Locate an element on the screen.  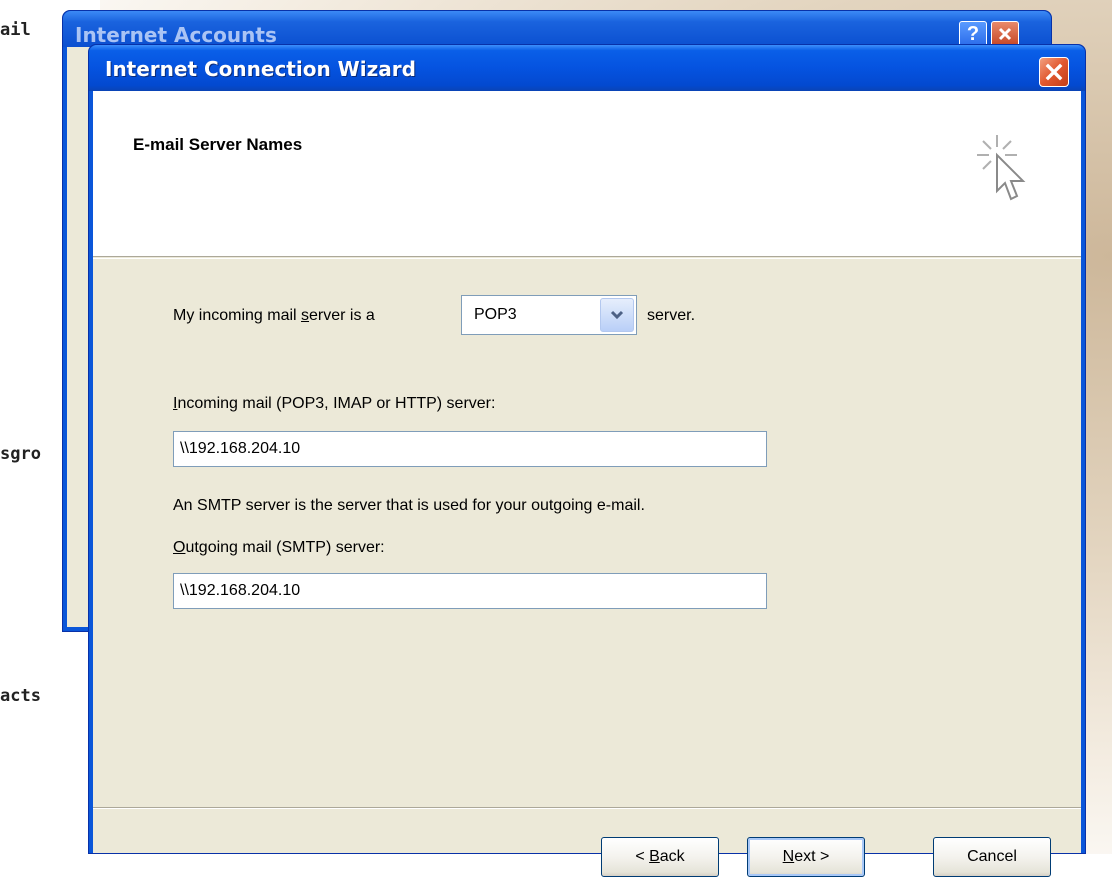
accelerator-key: B is located at coordinates (654, 856).